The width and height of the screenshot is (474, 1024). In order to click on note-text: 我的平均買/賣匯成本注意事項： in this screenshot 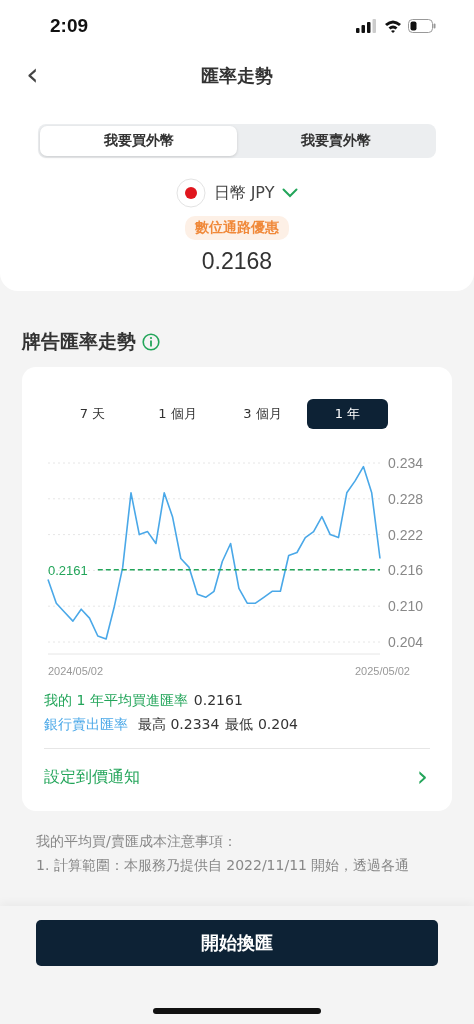, I will do `click(137, 842)`.